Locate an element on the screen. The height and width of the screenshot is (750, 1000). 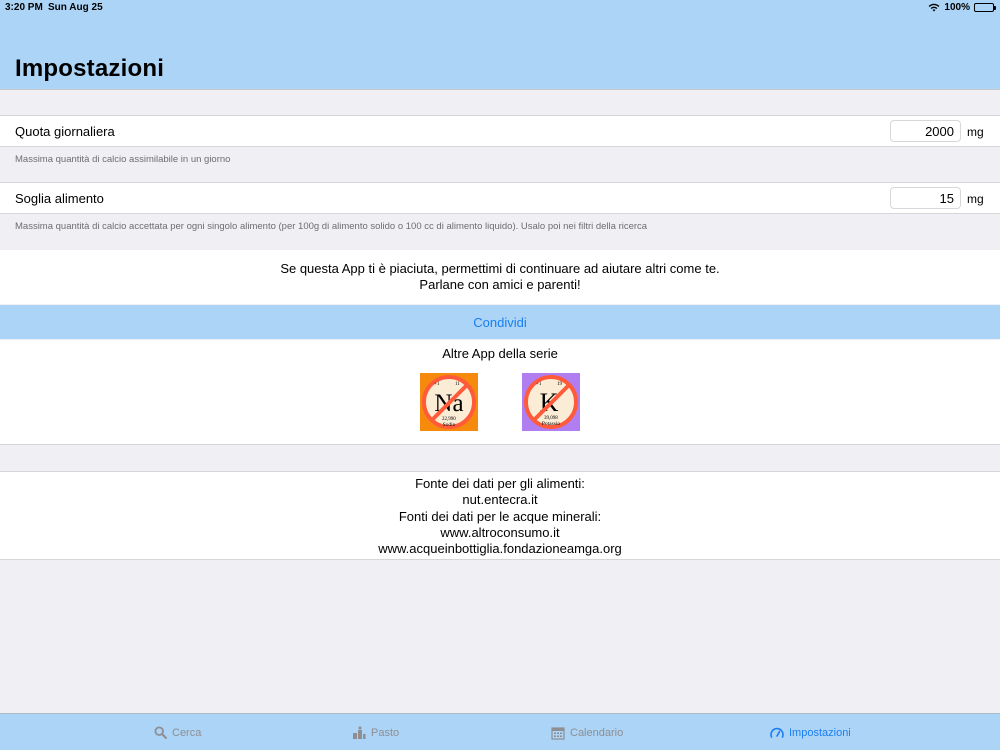
status-time: 3:20 PM is located at coordinates (24, 7).